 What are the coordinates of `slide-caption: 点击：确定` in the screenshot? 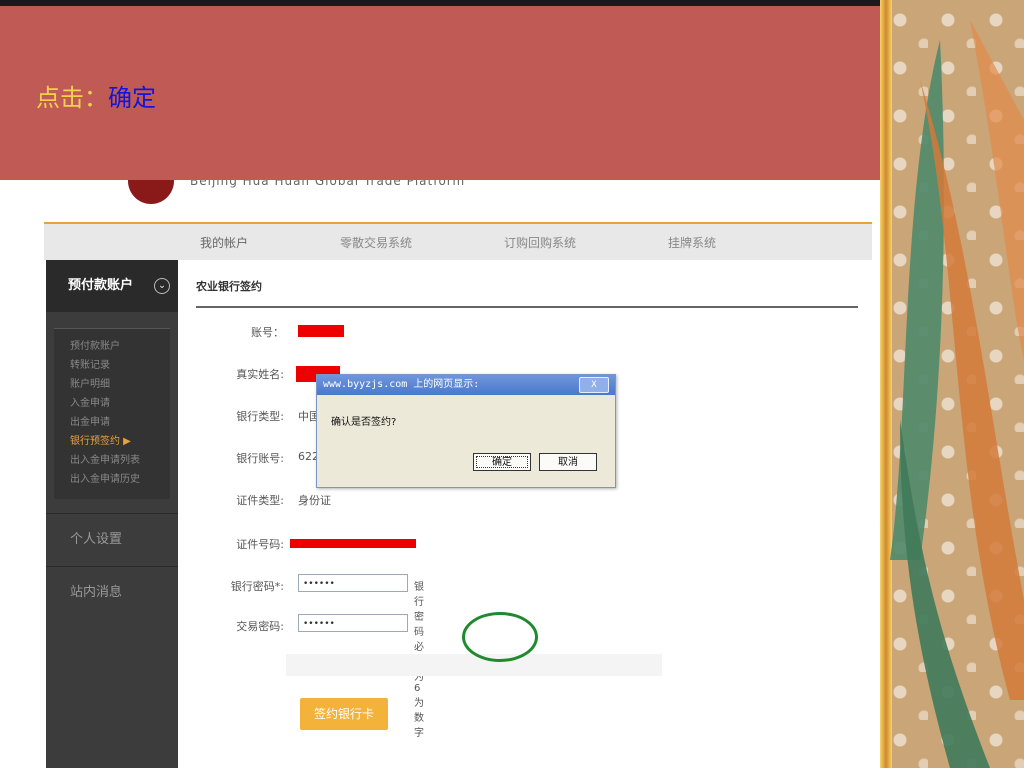 It's located at (96, 95).